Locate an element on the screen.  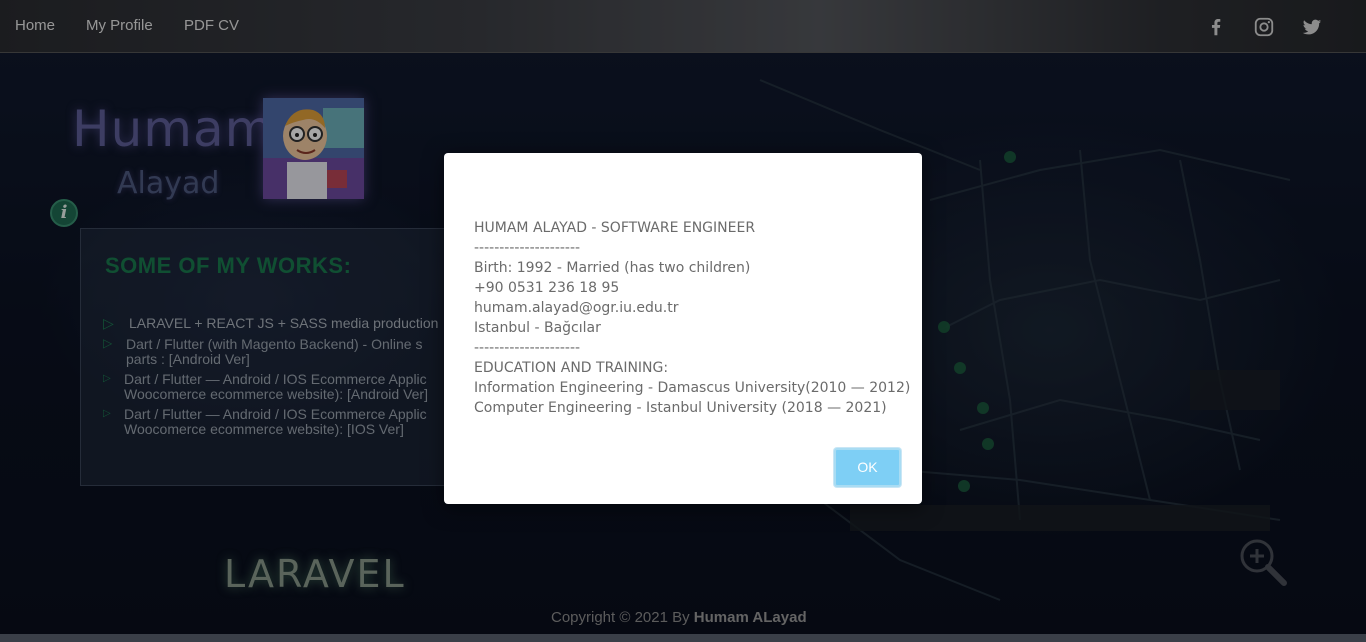
dialog-phone: +90 0531 236 18 95 is located at coordinates (547, 288).